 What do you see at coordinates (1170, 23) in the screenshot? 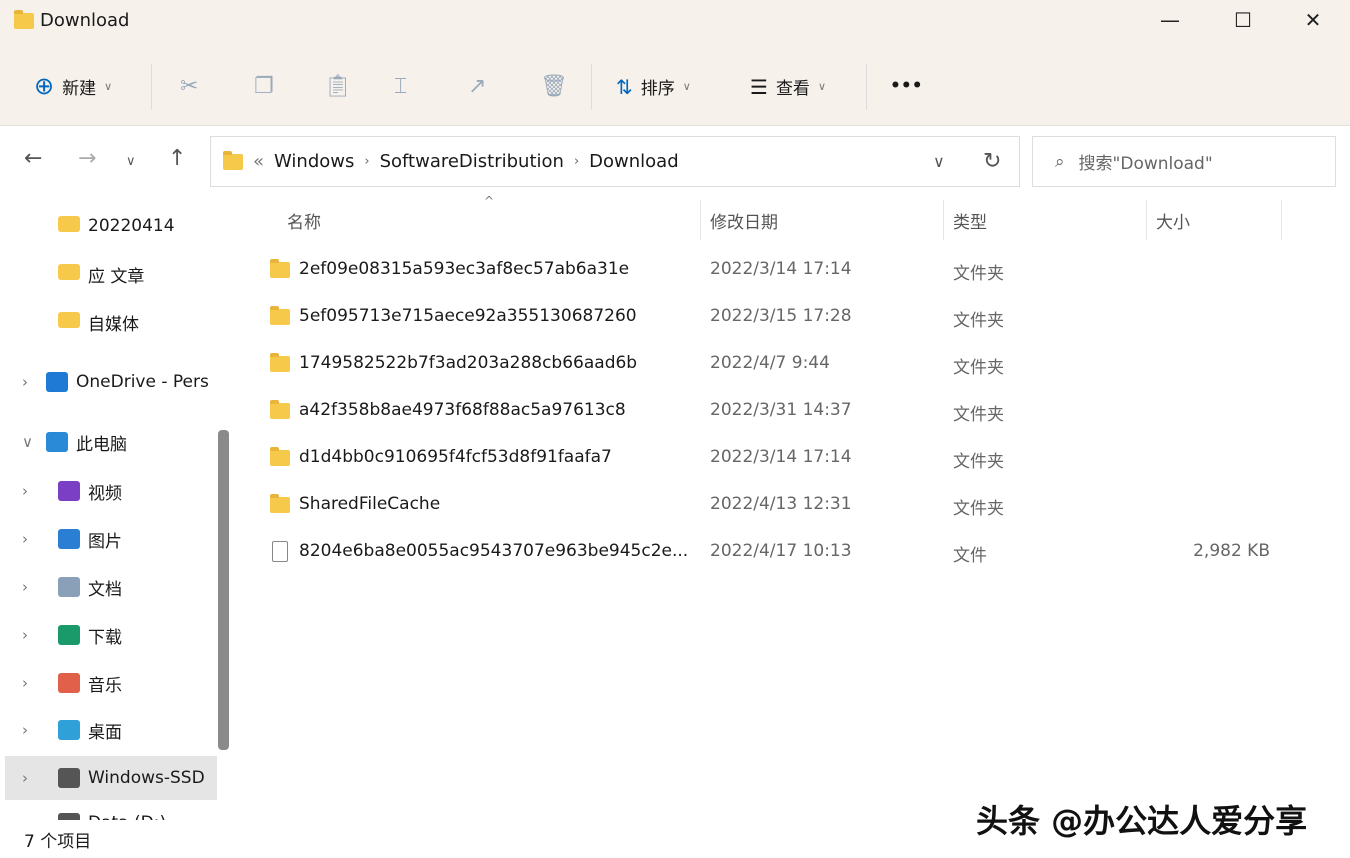
I see `minimize-button: —` at bounding box center [1170, 23].